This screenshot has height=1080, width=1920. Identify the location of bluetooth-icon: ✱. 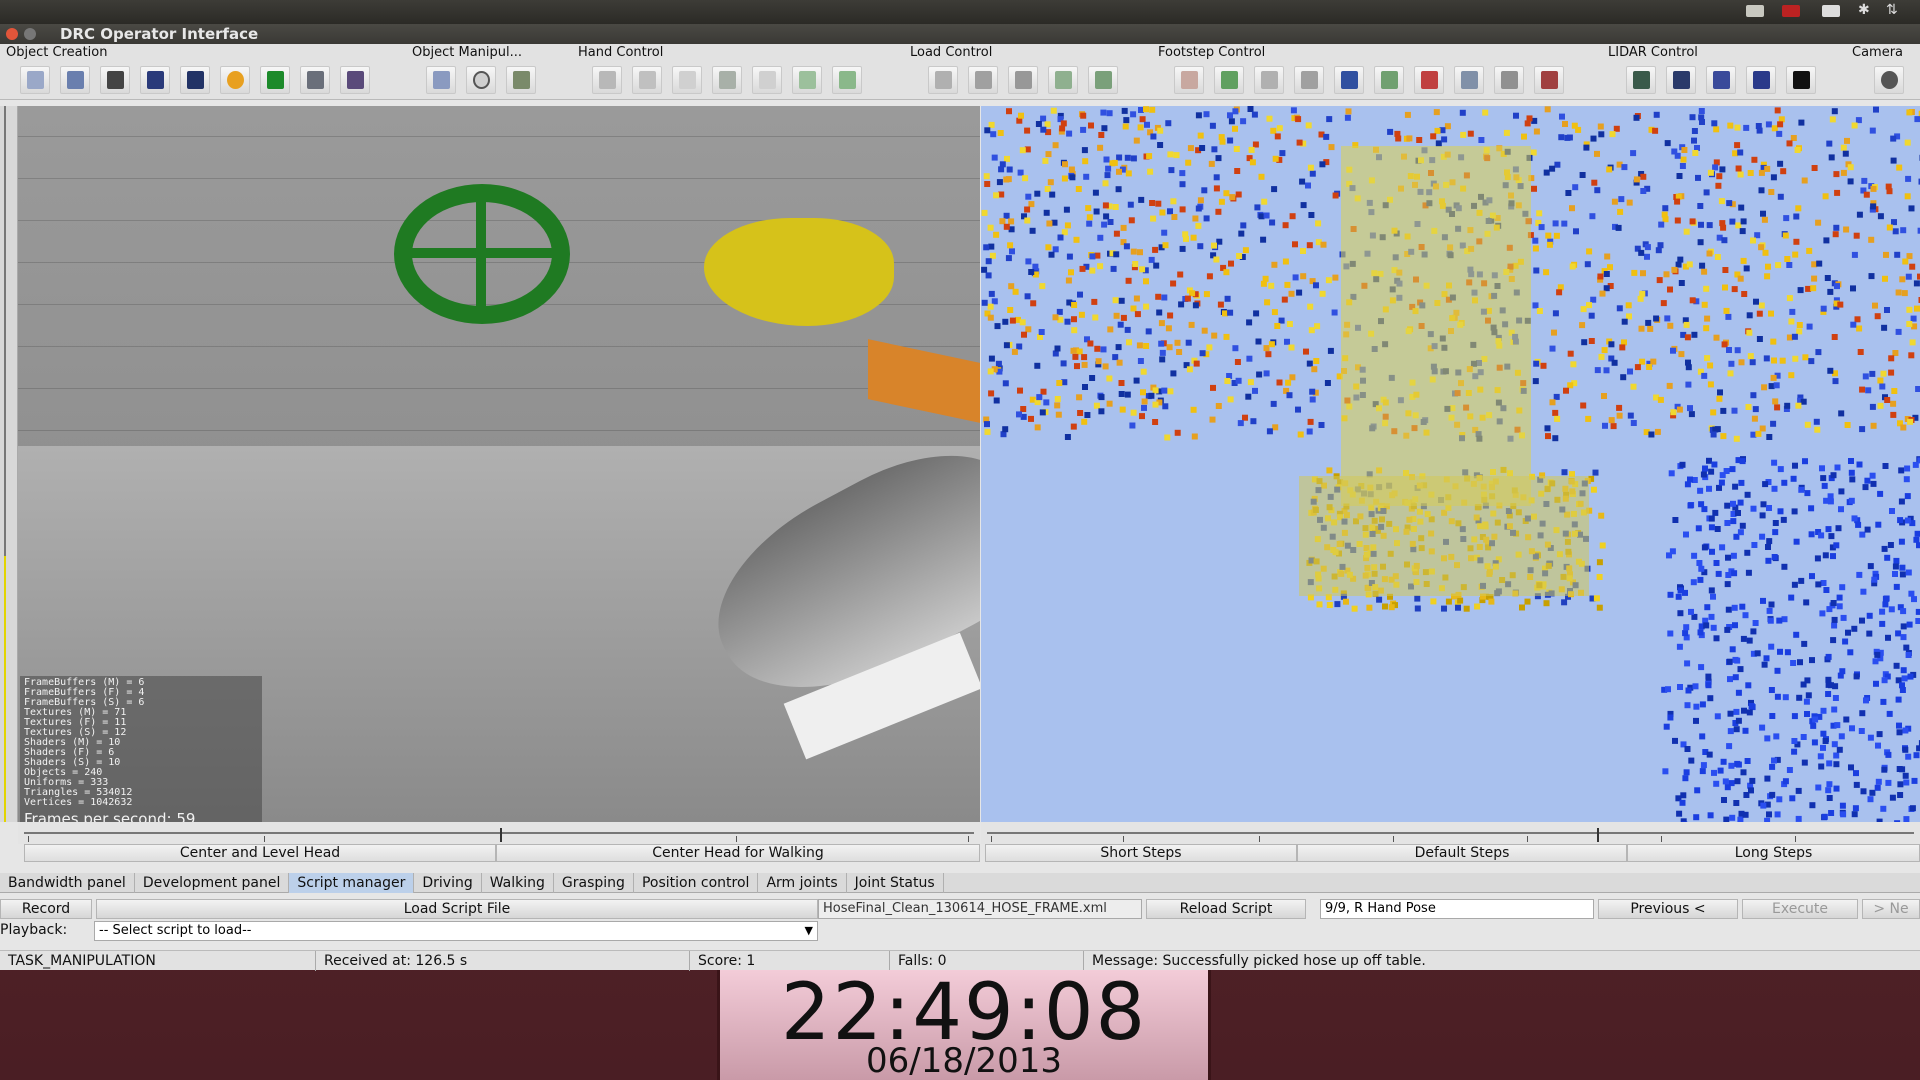
(1864, 10).